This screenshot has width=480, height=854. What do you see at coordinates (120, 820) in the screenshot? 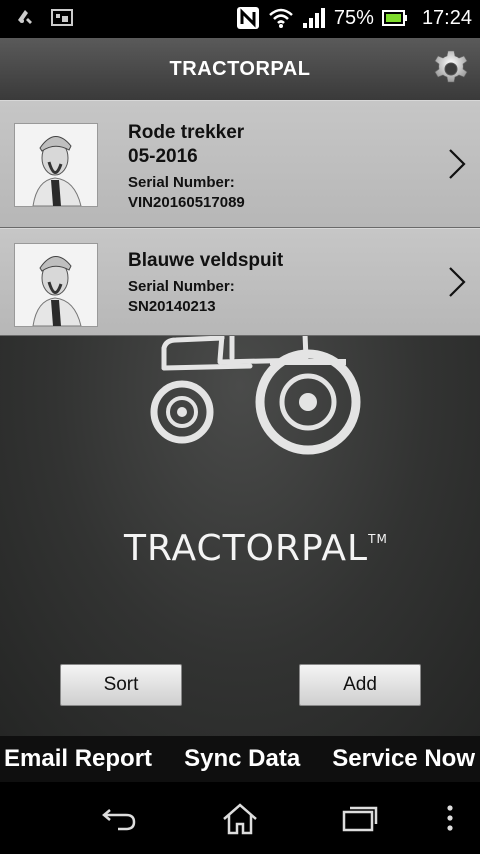
I see `back-icon` at bounding box center [120, 820].